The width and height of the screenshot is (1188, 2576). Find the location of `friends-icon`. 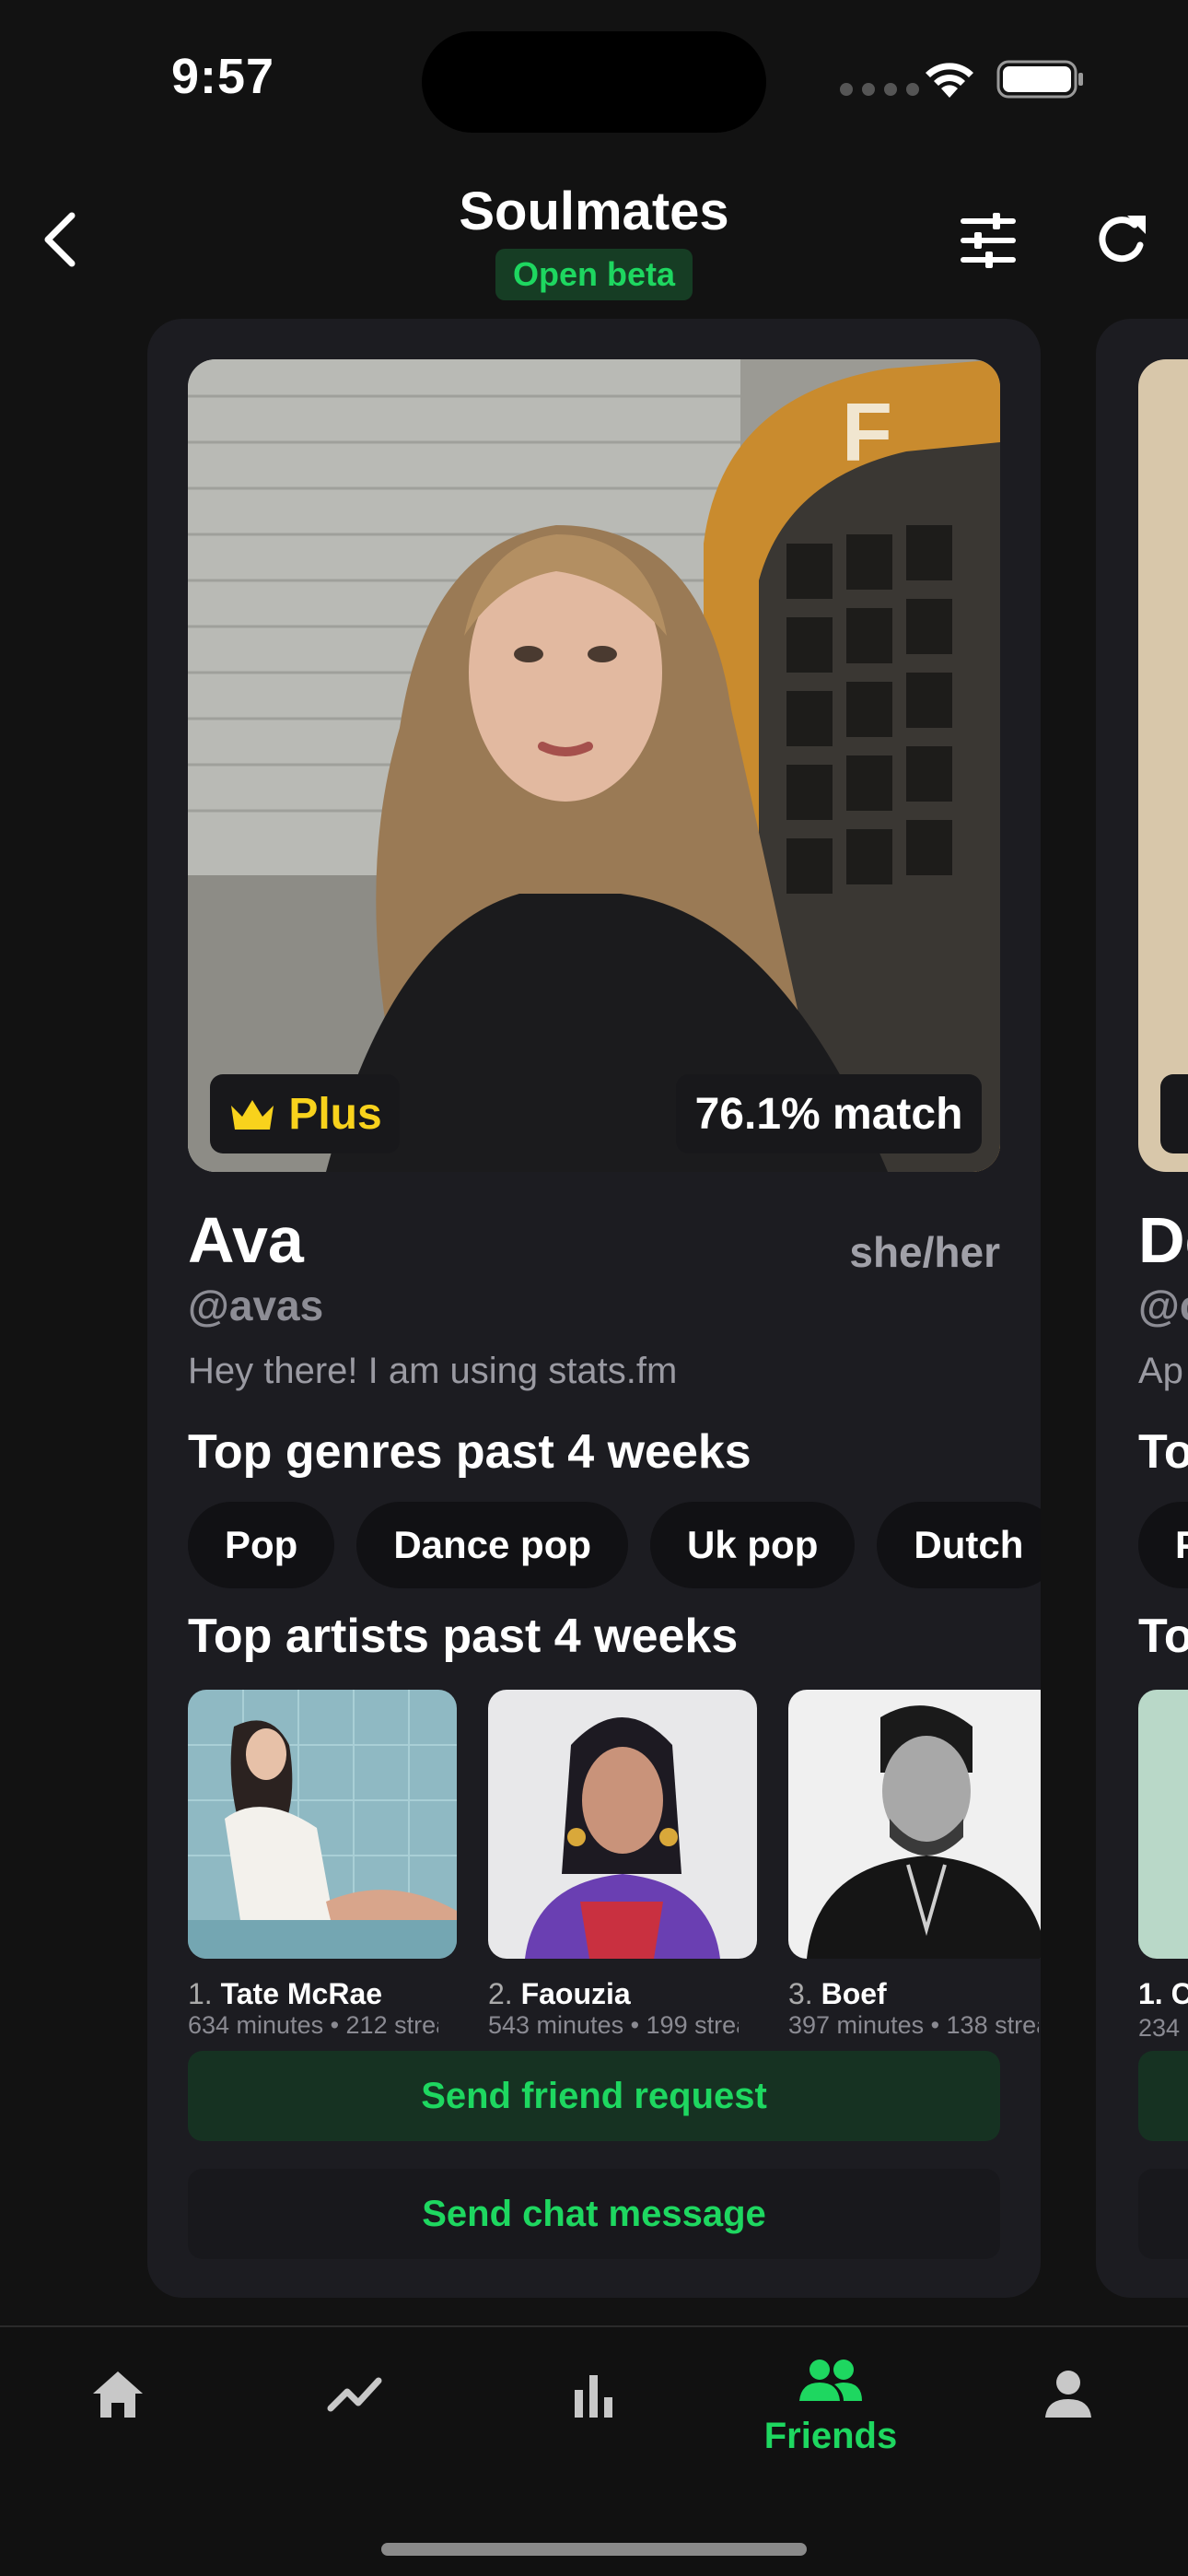

friends-icon is located at coordinates (830, 2380).